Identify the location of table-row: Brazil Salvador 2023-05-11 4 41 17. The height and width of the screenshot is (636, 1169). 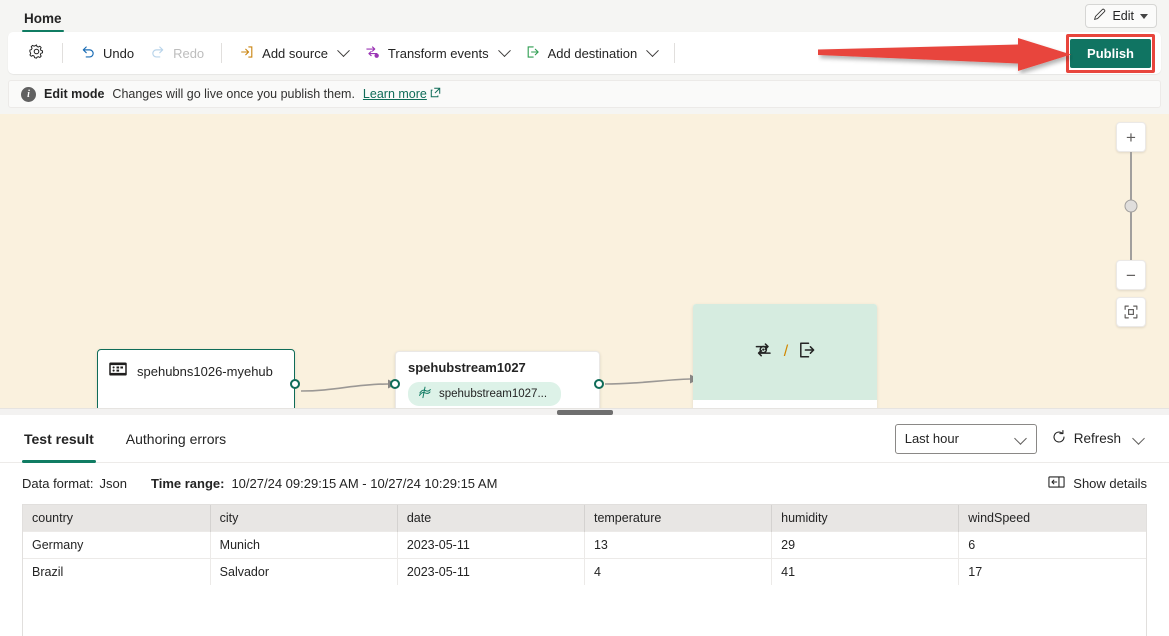
(584, 571).